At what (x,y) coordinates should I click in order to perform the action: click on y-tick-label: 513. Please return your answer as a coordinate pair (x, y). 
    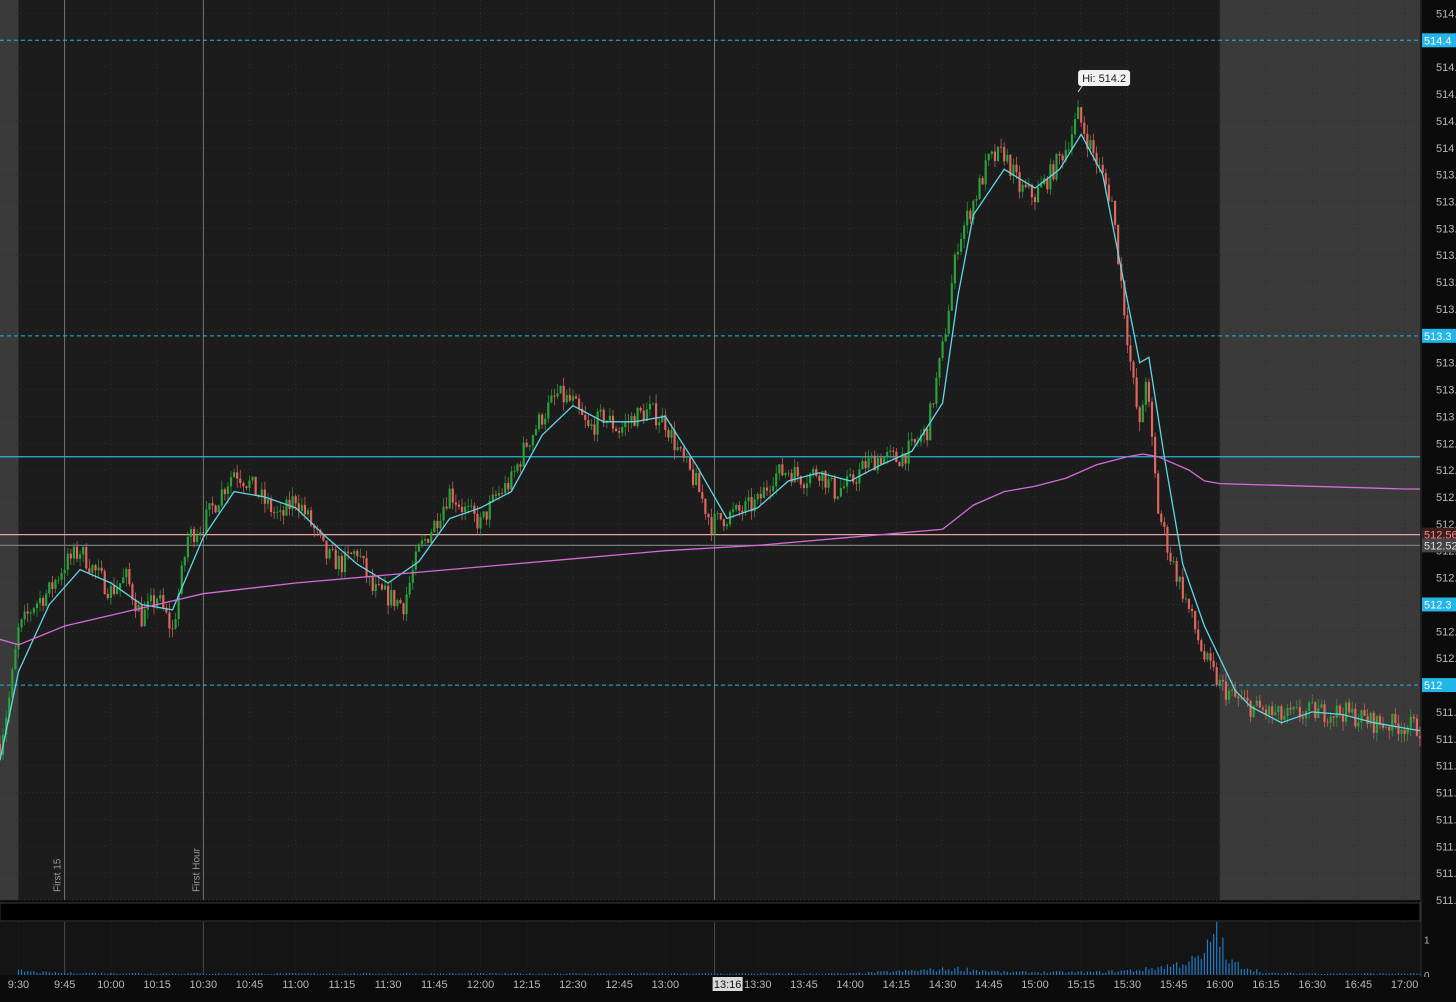
    Looking at the image, I should click on (1445, 417).